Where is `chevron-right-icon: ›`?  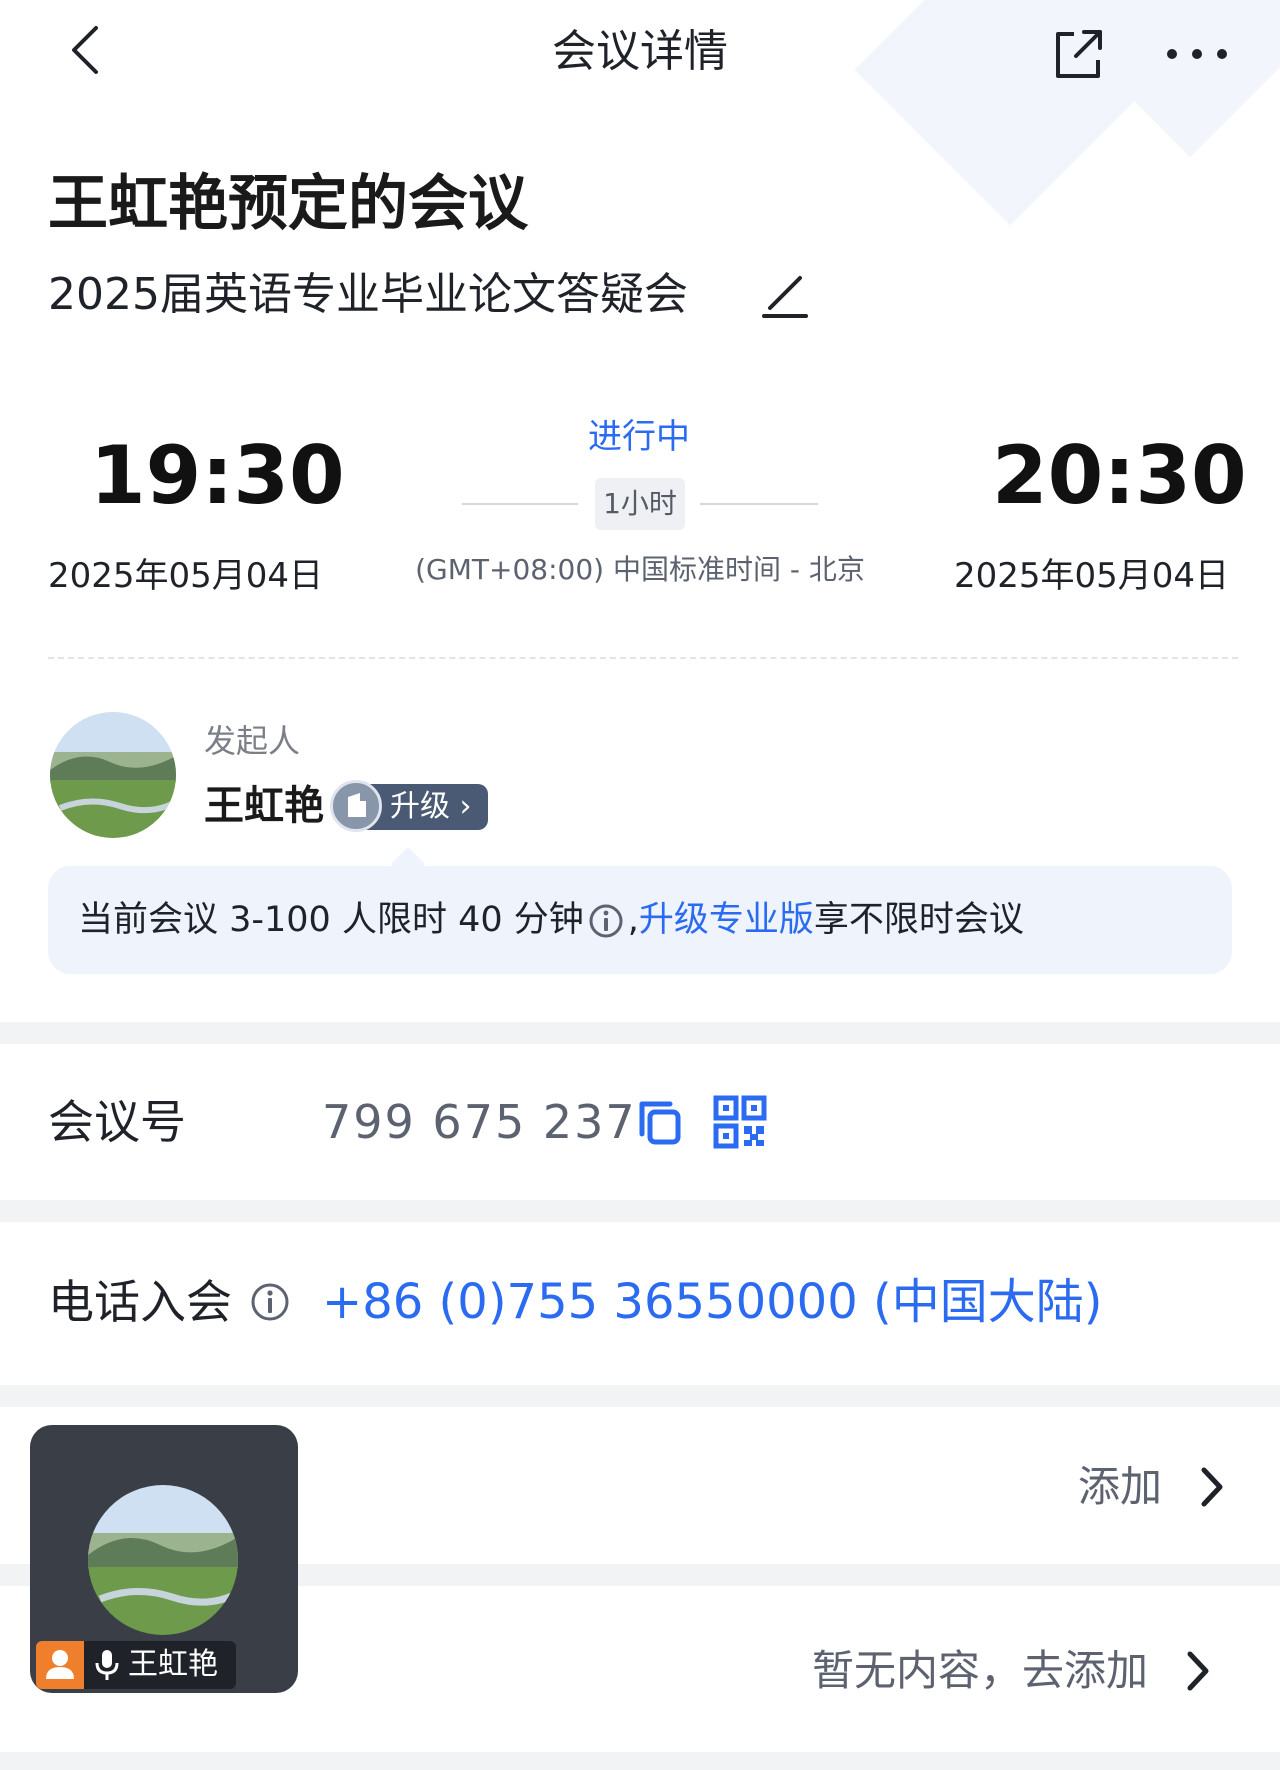 chevron-right-icon: › is located at coordinates (465, 806).